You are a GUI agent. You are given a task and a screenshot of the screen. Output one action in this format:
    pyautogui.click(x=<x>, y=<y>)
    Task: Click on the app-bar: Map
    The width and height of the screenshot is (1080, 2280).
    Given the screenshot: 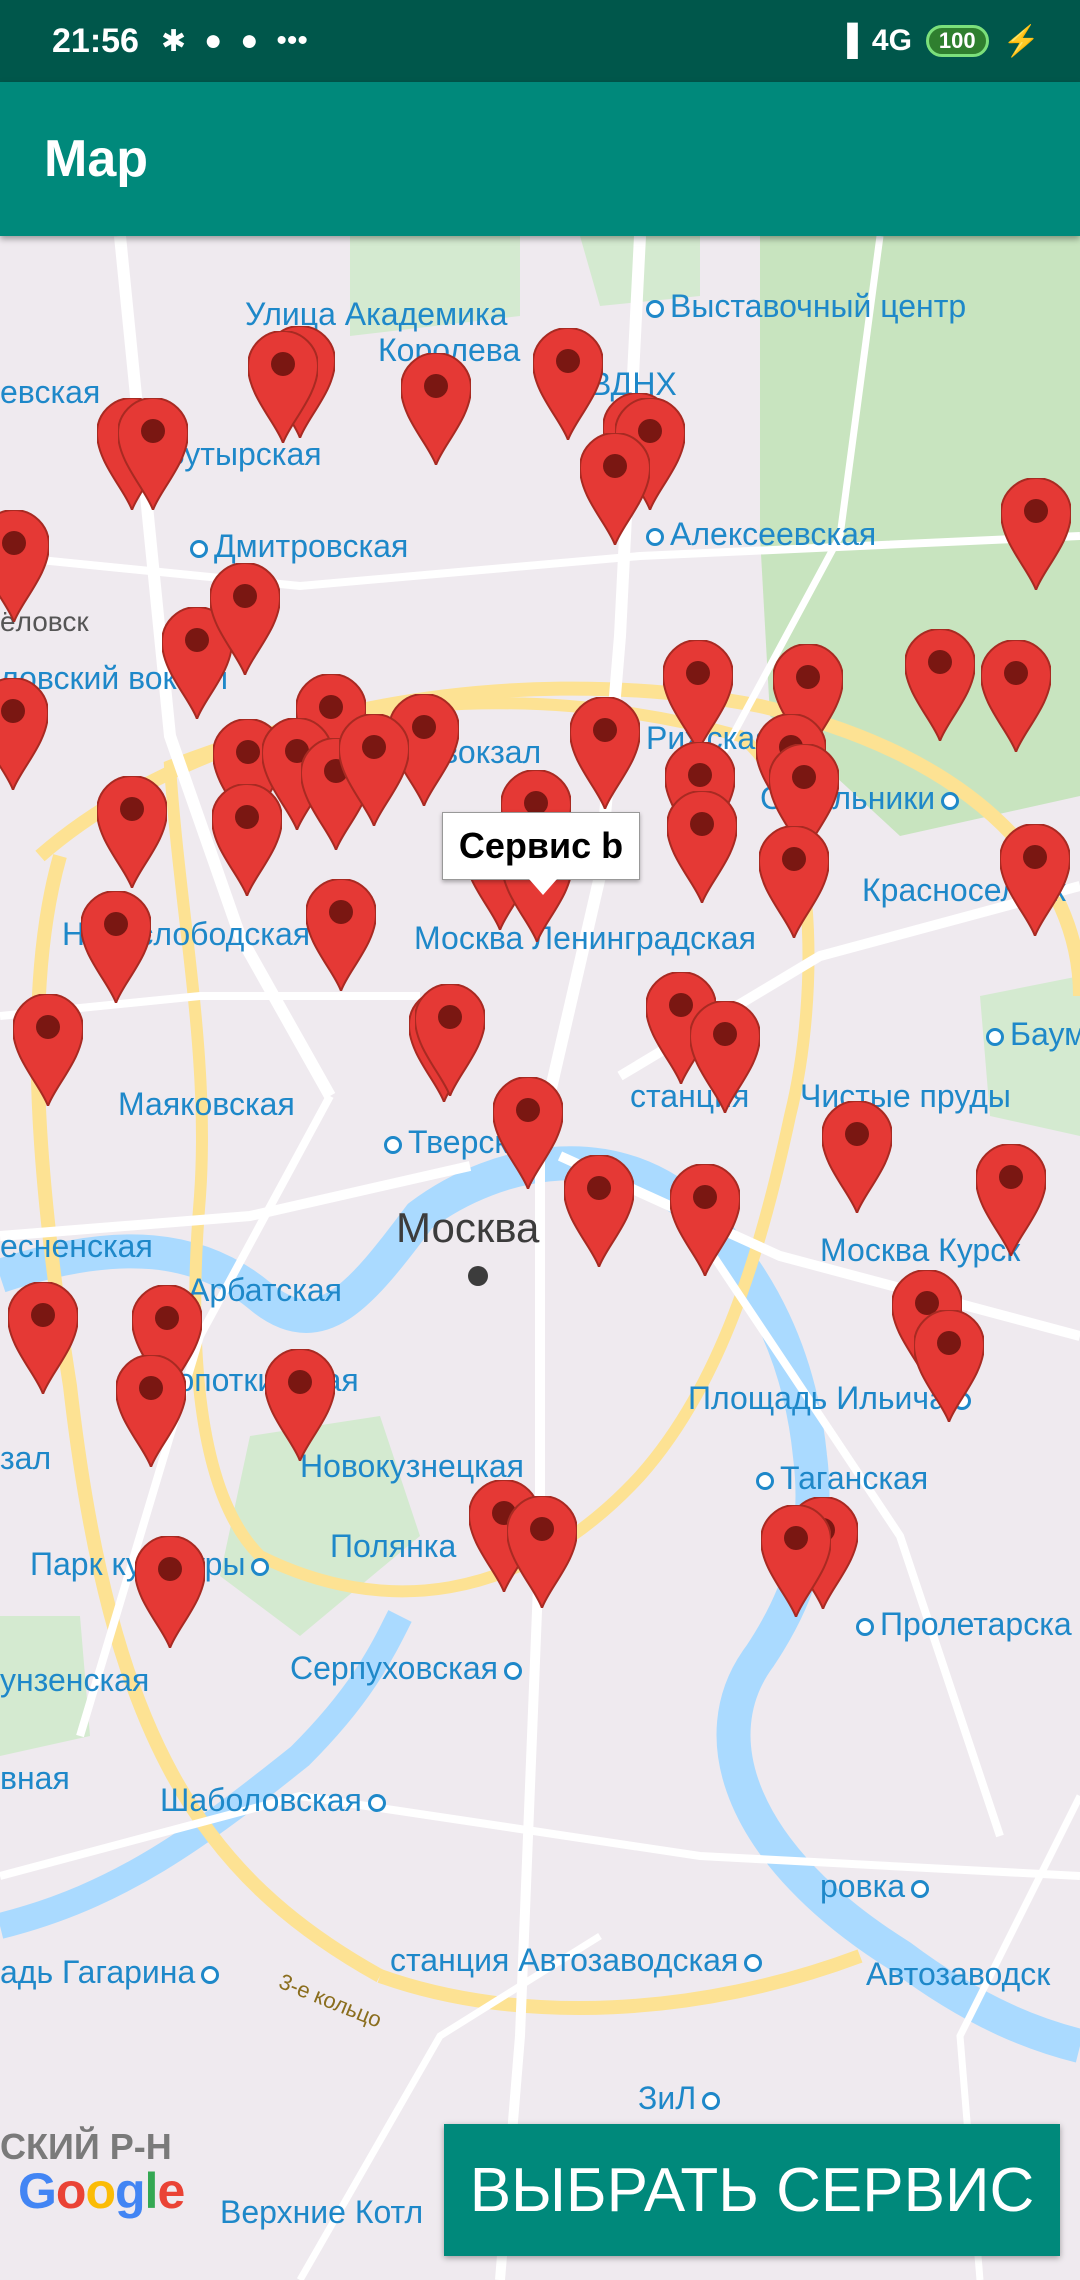 What is the action you would take?
    pyautogui.click(x=540, y=159)
    